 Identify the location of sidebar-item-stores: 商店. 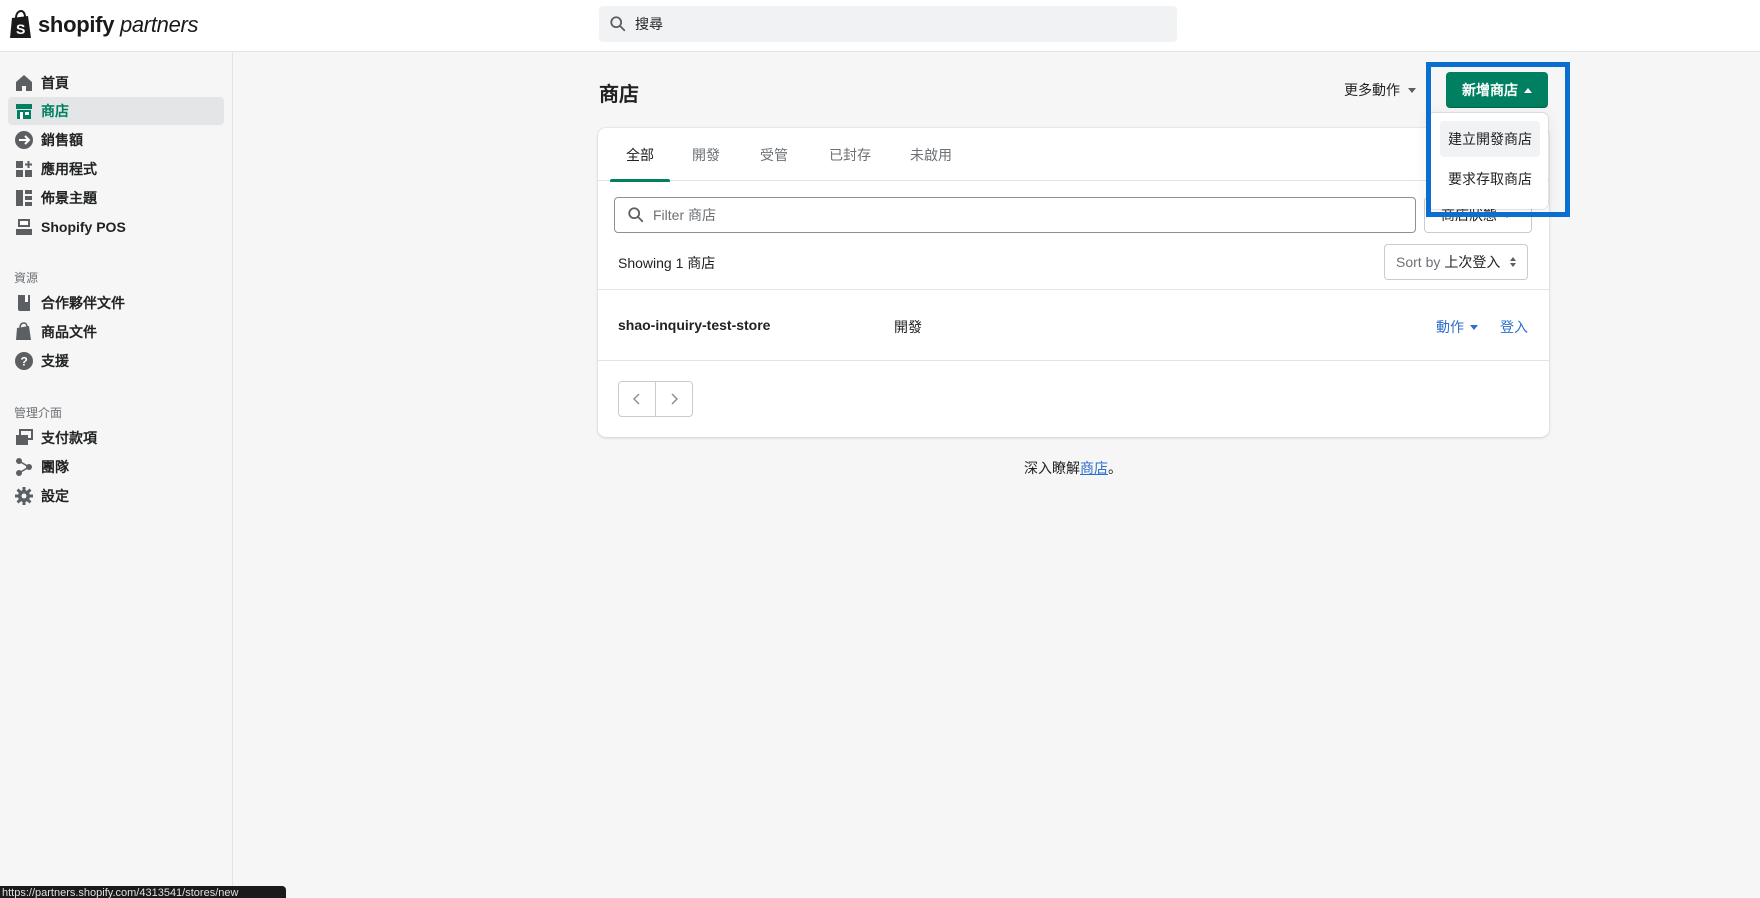
(116, 111).